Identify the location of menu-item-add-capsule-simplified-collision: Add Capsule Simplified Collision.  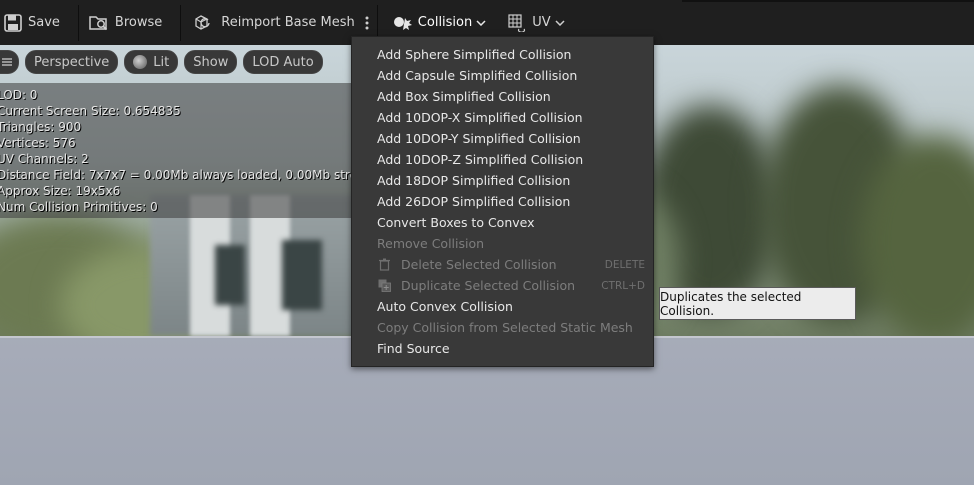
(502, 75).